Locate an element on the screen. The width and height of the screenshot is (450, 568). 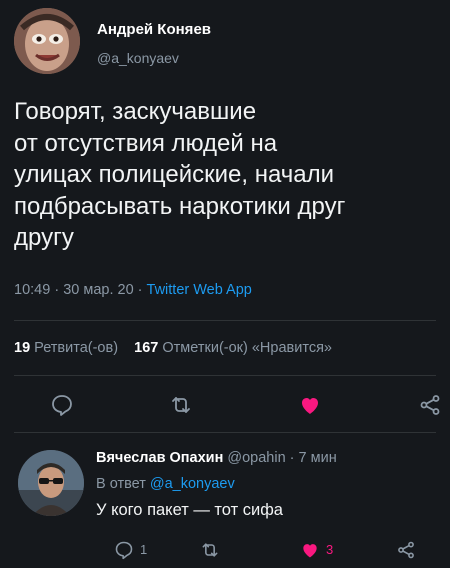
reply-author-handle: @opahin is located at coordinates (256, 458).